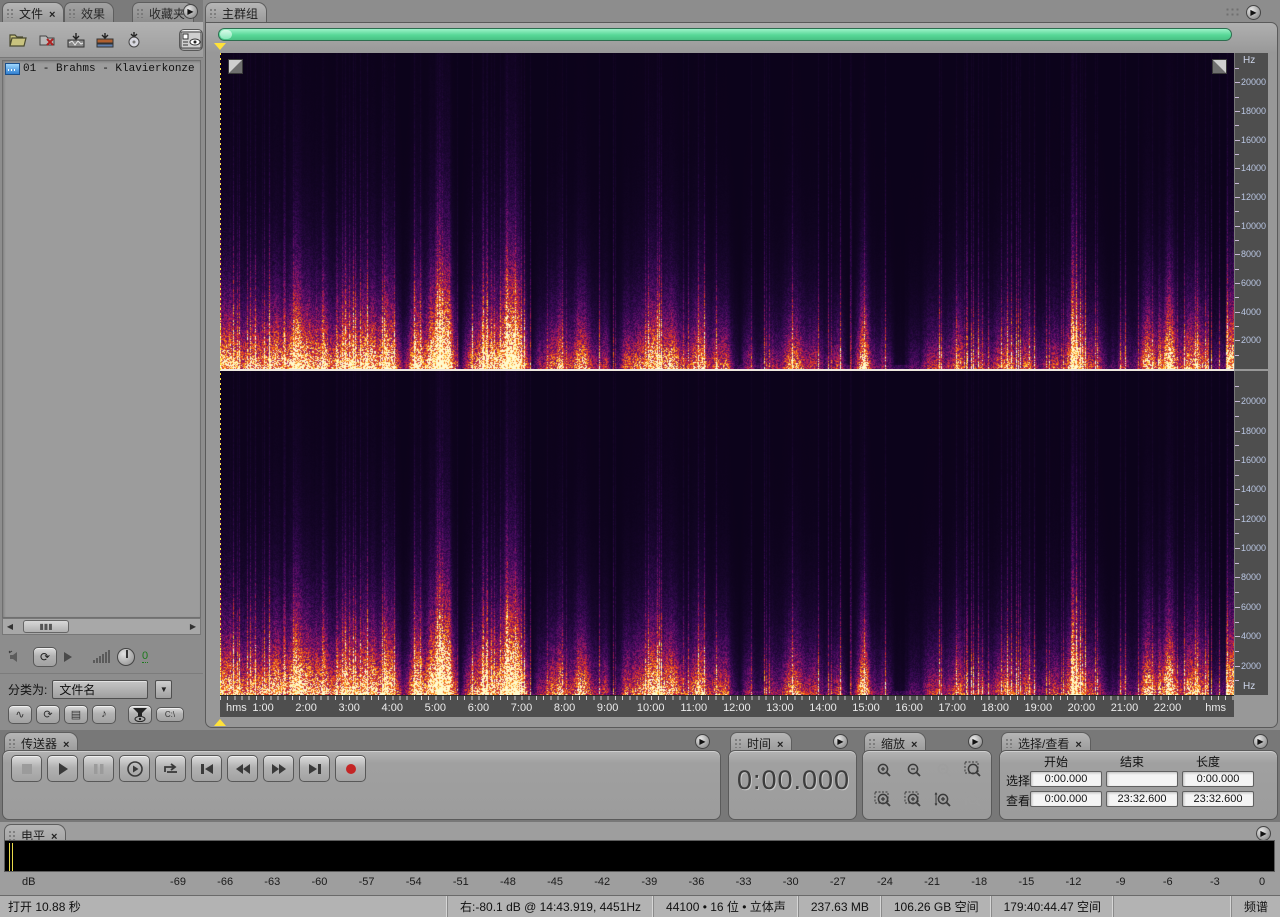 The height and width of the screenshot is (917, 1280). What do you see at coordinates (1066, 799) in the screenshot?
I see `view-start-field: 0:00.000` at bounding box center [1066, 799].